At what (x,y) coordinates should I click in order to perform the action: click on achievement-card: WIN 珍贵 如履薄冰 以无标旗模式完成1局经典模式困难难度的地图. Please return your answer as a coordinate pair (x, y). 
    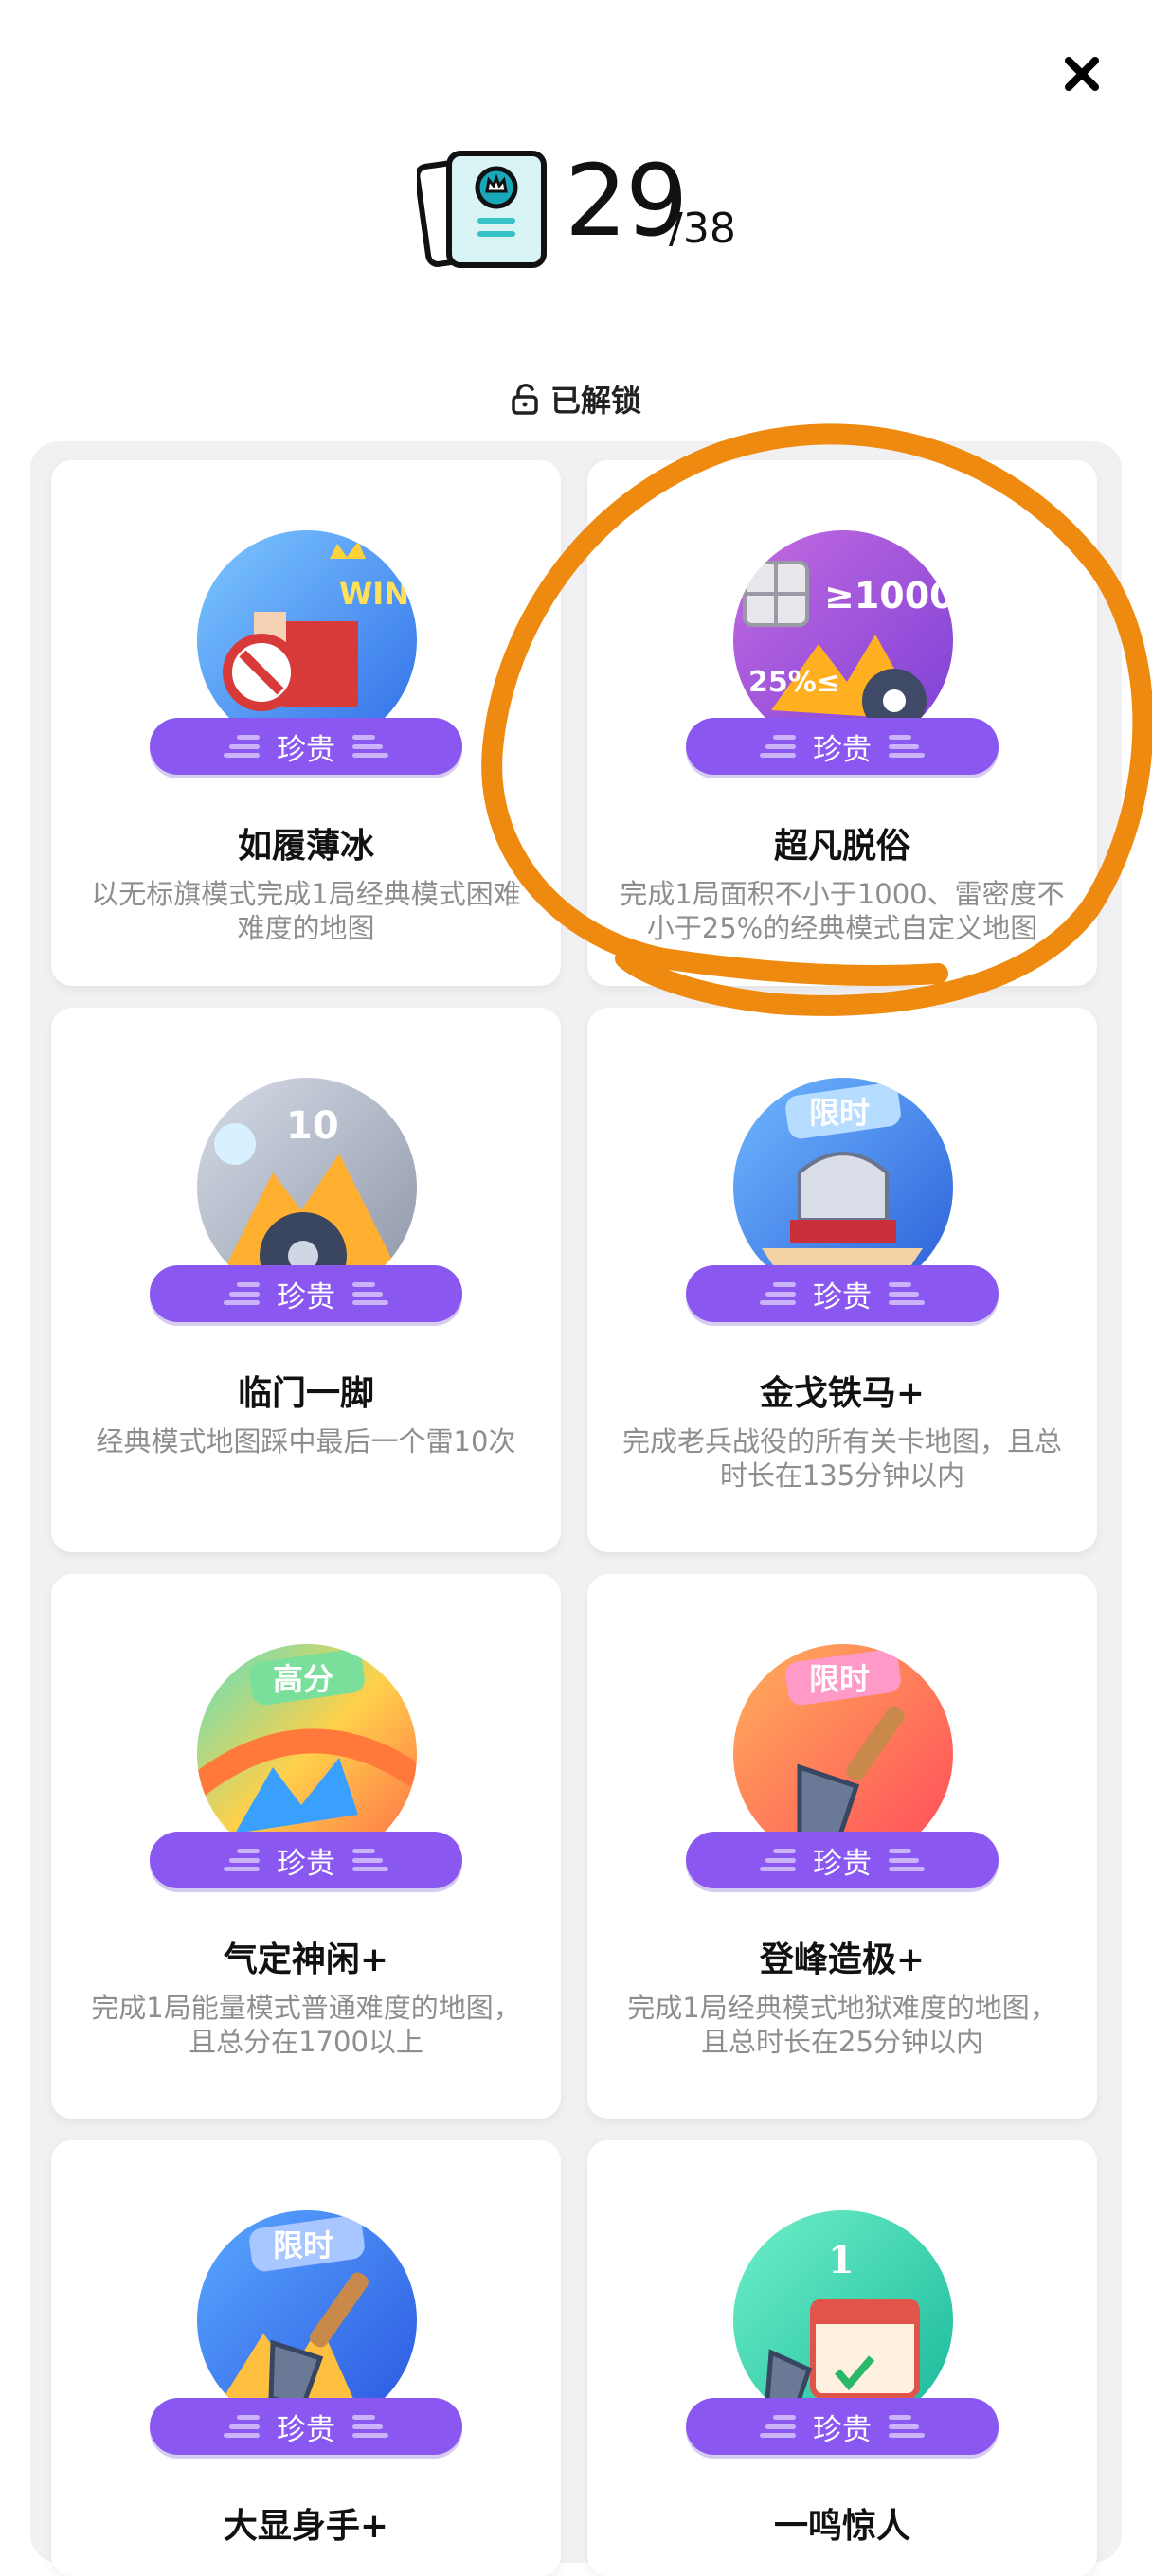
    Looking at the image, I should click on (306, 723).